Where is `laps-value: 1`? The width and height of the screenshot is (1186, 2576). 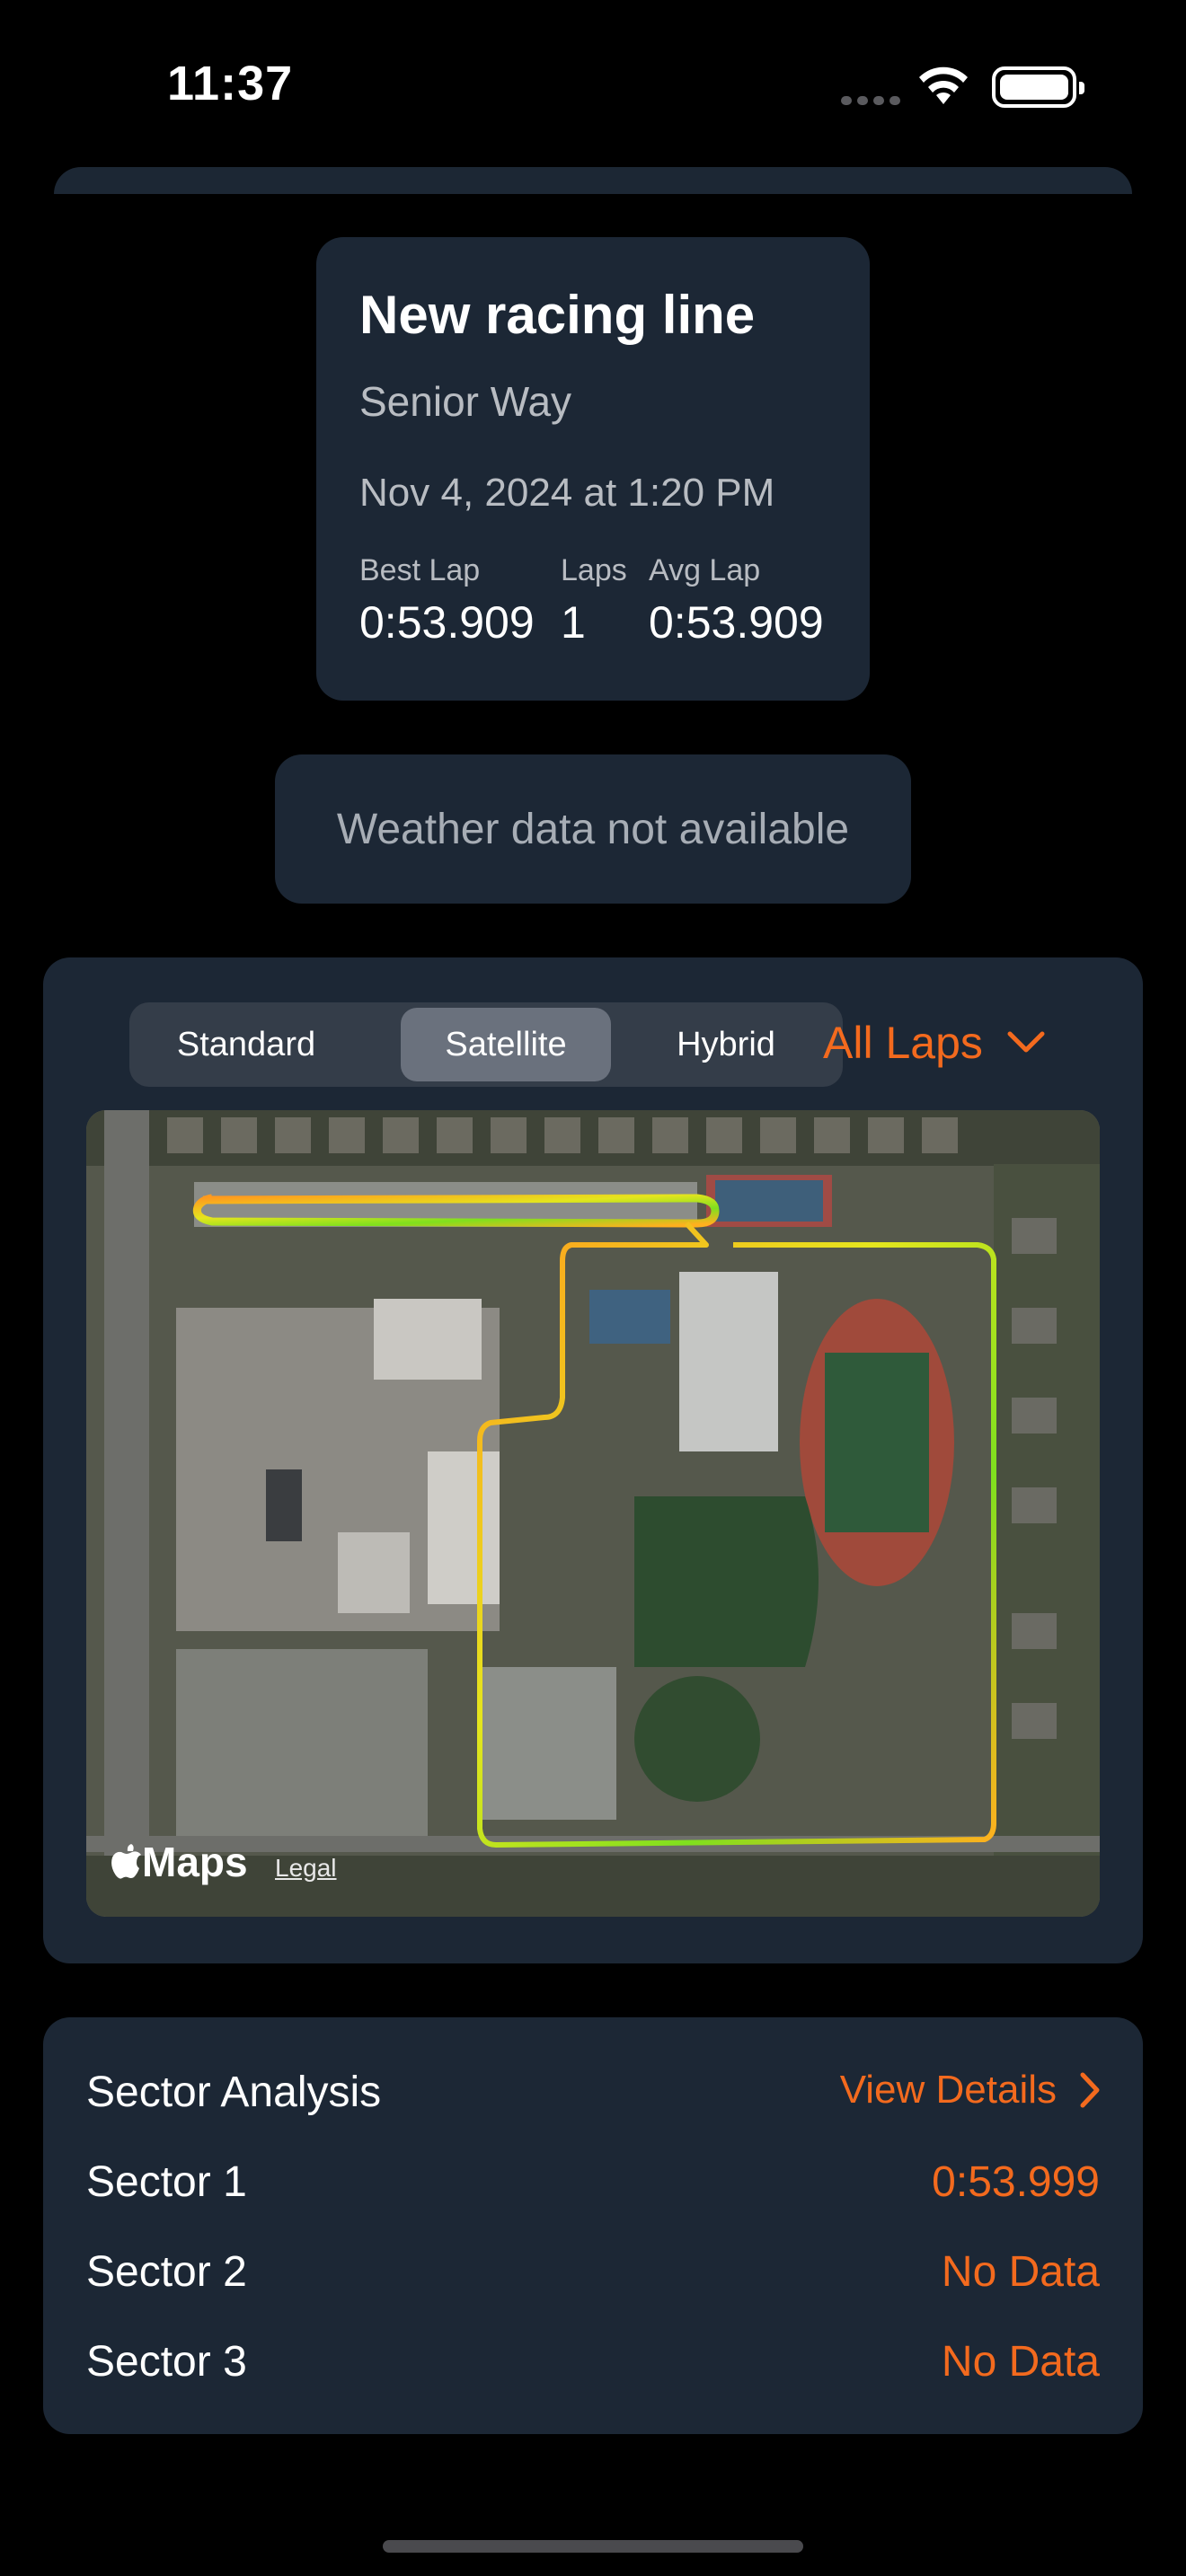 laps-value: 1 is located at coordinates (573, 622).